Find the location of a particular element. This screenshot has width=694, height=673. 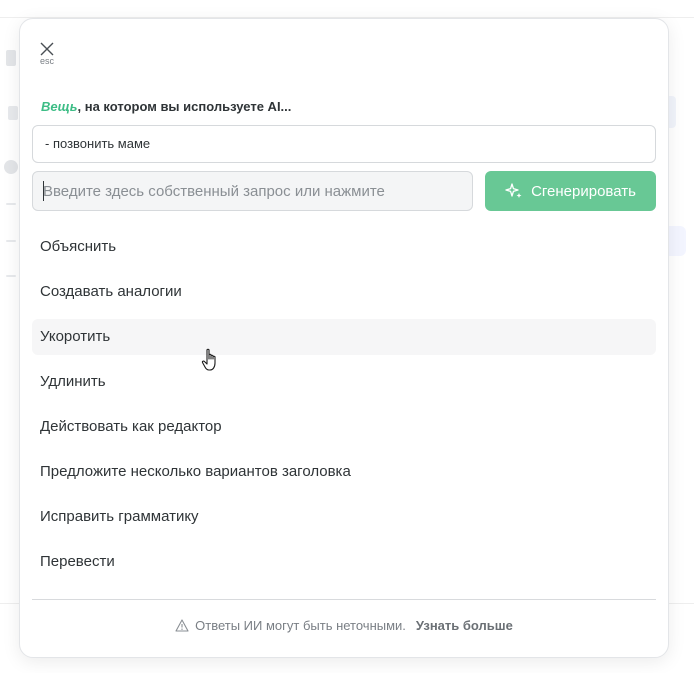

menu-item-explain: Объяснить is located at coordinates (344, 247).